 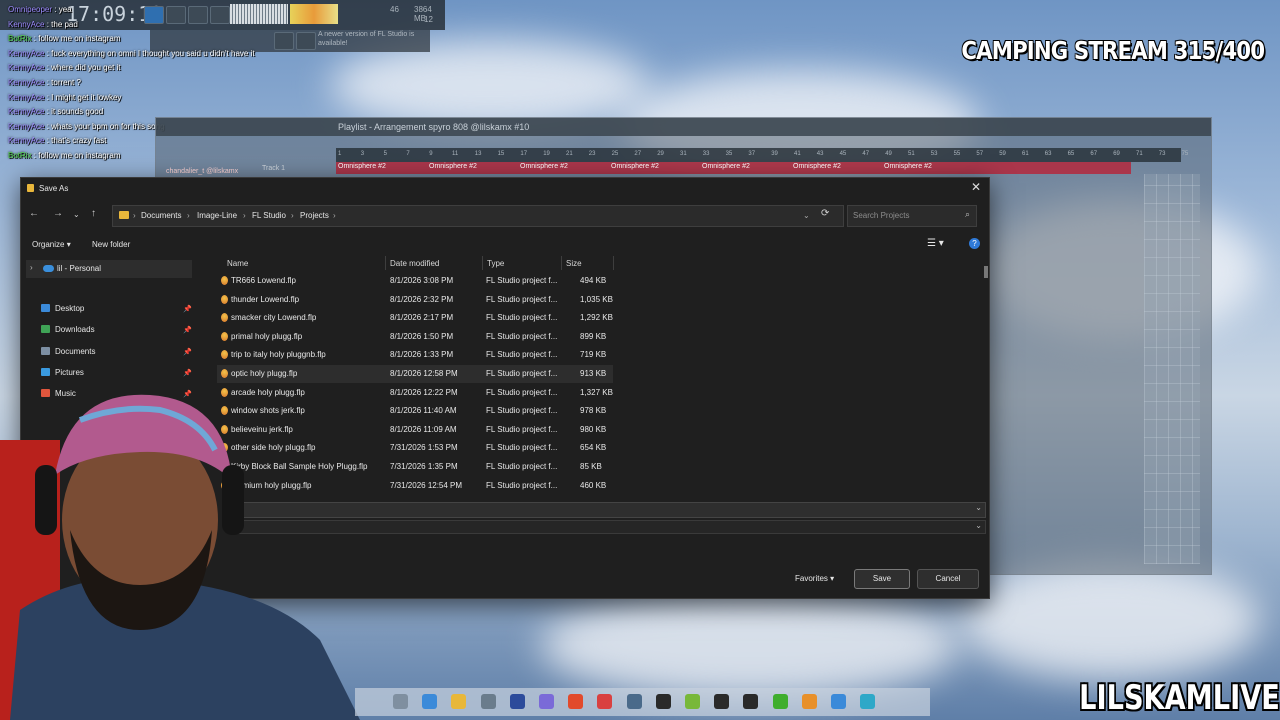 What do you see at coordinates (161, 215) in the screenshot?
I see `breadcrumb-documents: Documents` at bounding box center [161, 215].